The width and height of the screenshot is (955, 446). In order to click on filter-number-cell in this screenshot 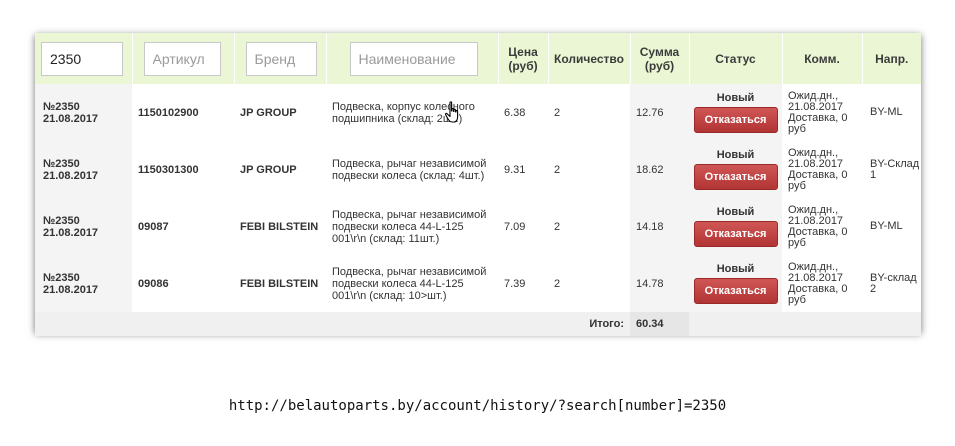, I will do `click(84, 58)`.